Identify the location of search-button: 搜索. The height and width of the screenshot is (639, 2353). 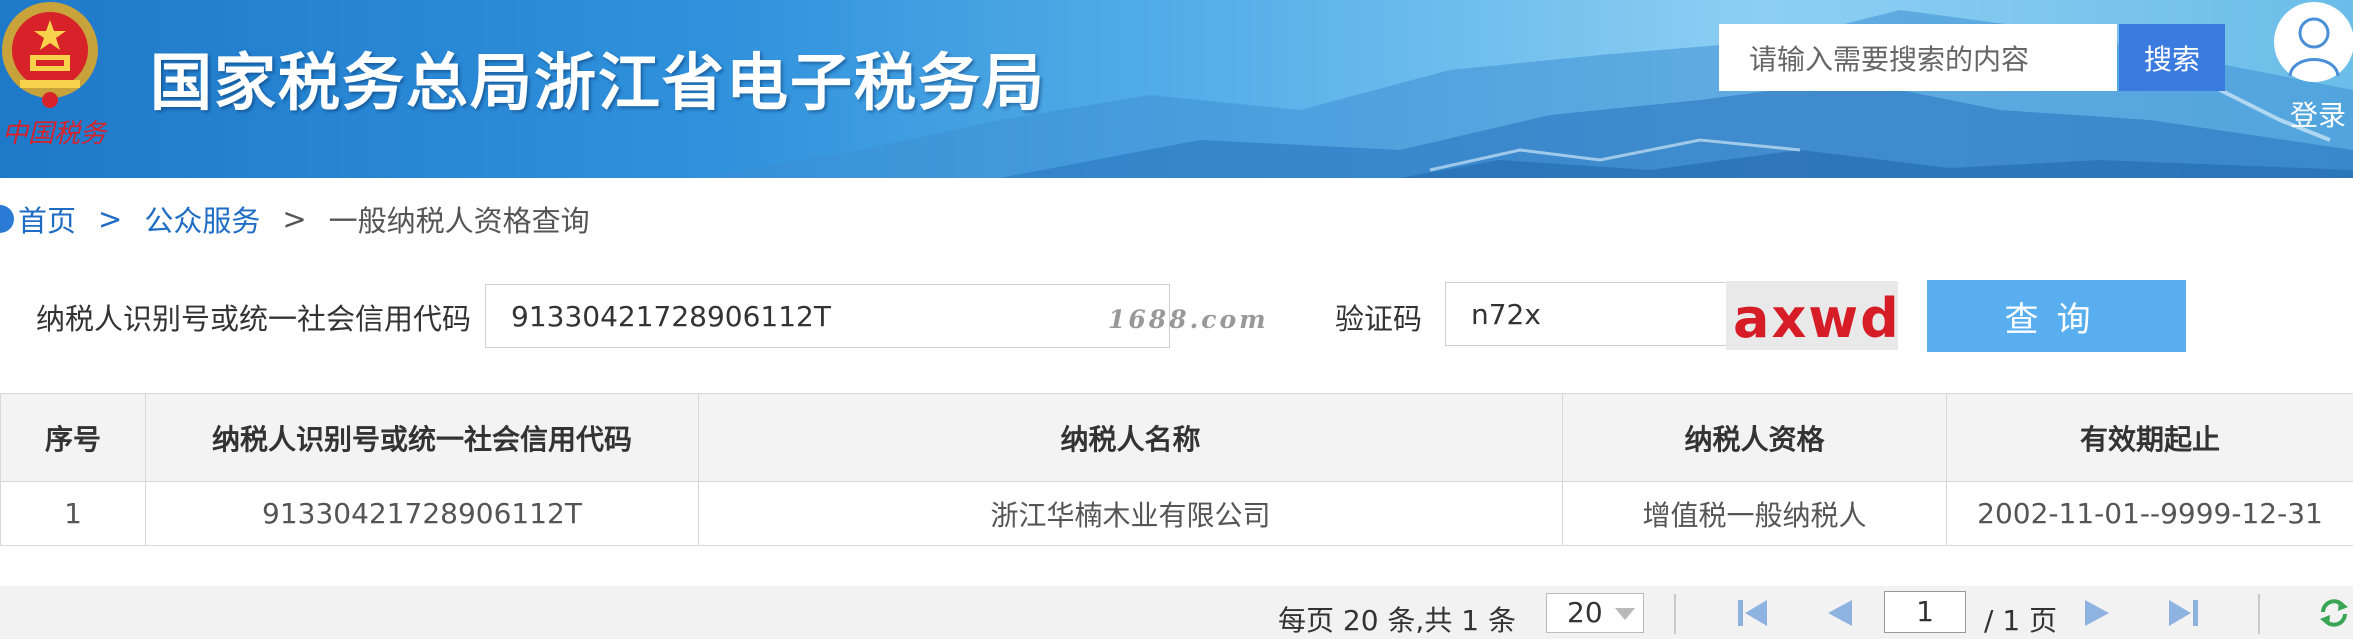
(2172, 57).